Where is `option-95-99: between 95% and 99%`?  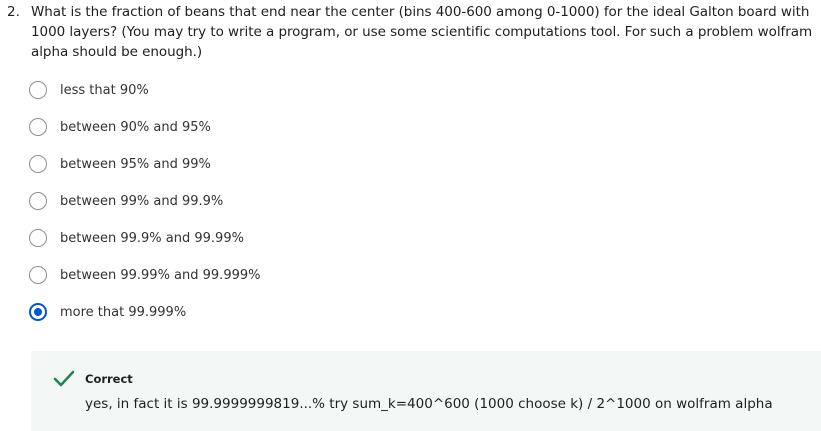
option-95-99: between 95% and 99% is located at coordinates (279, 164).